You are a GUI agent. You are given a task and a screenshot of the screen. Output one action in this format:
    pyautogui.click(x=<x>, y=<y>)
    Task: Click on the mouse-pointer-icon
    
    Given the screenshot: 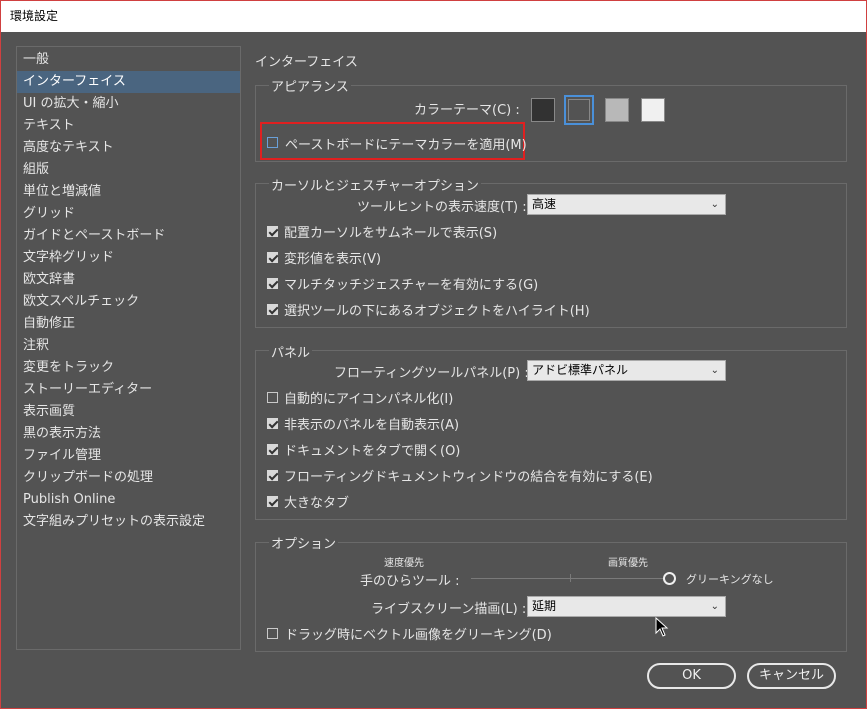 What is the action you would take?
    pyautogui.click(x=662, y=627)
    